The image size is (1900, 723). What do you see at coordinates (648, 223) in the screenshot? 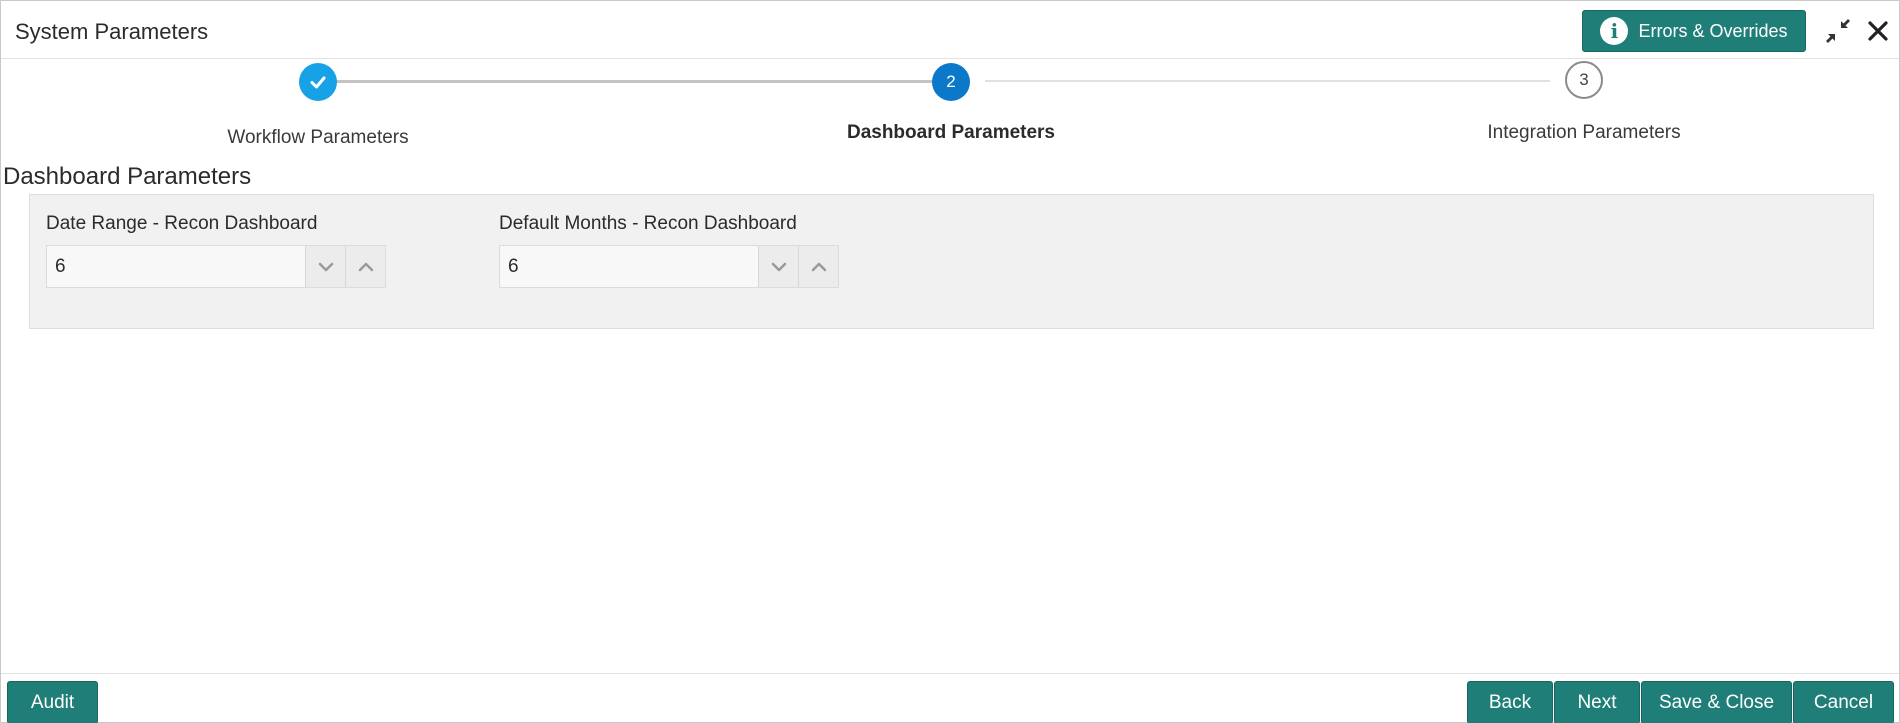
I see `default-months-label: Default Months - Recon Dashboard` at bounding box center [648, 223].